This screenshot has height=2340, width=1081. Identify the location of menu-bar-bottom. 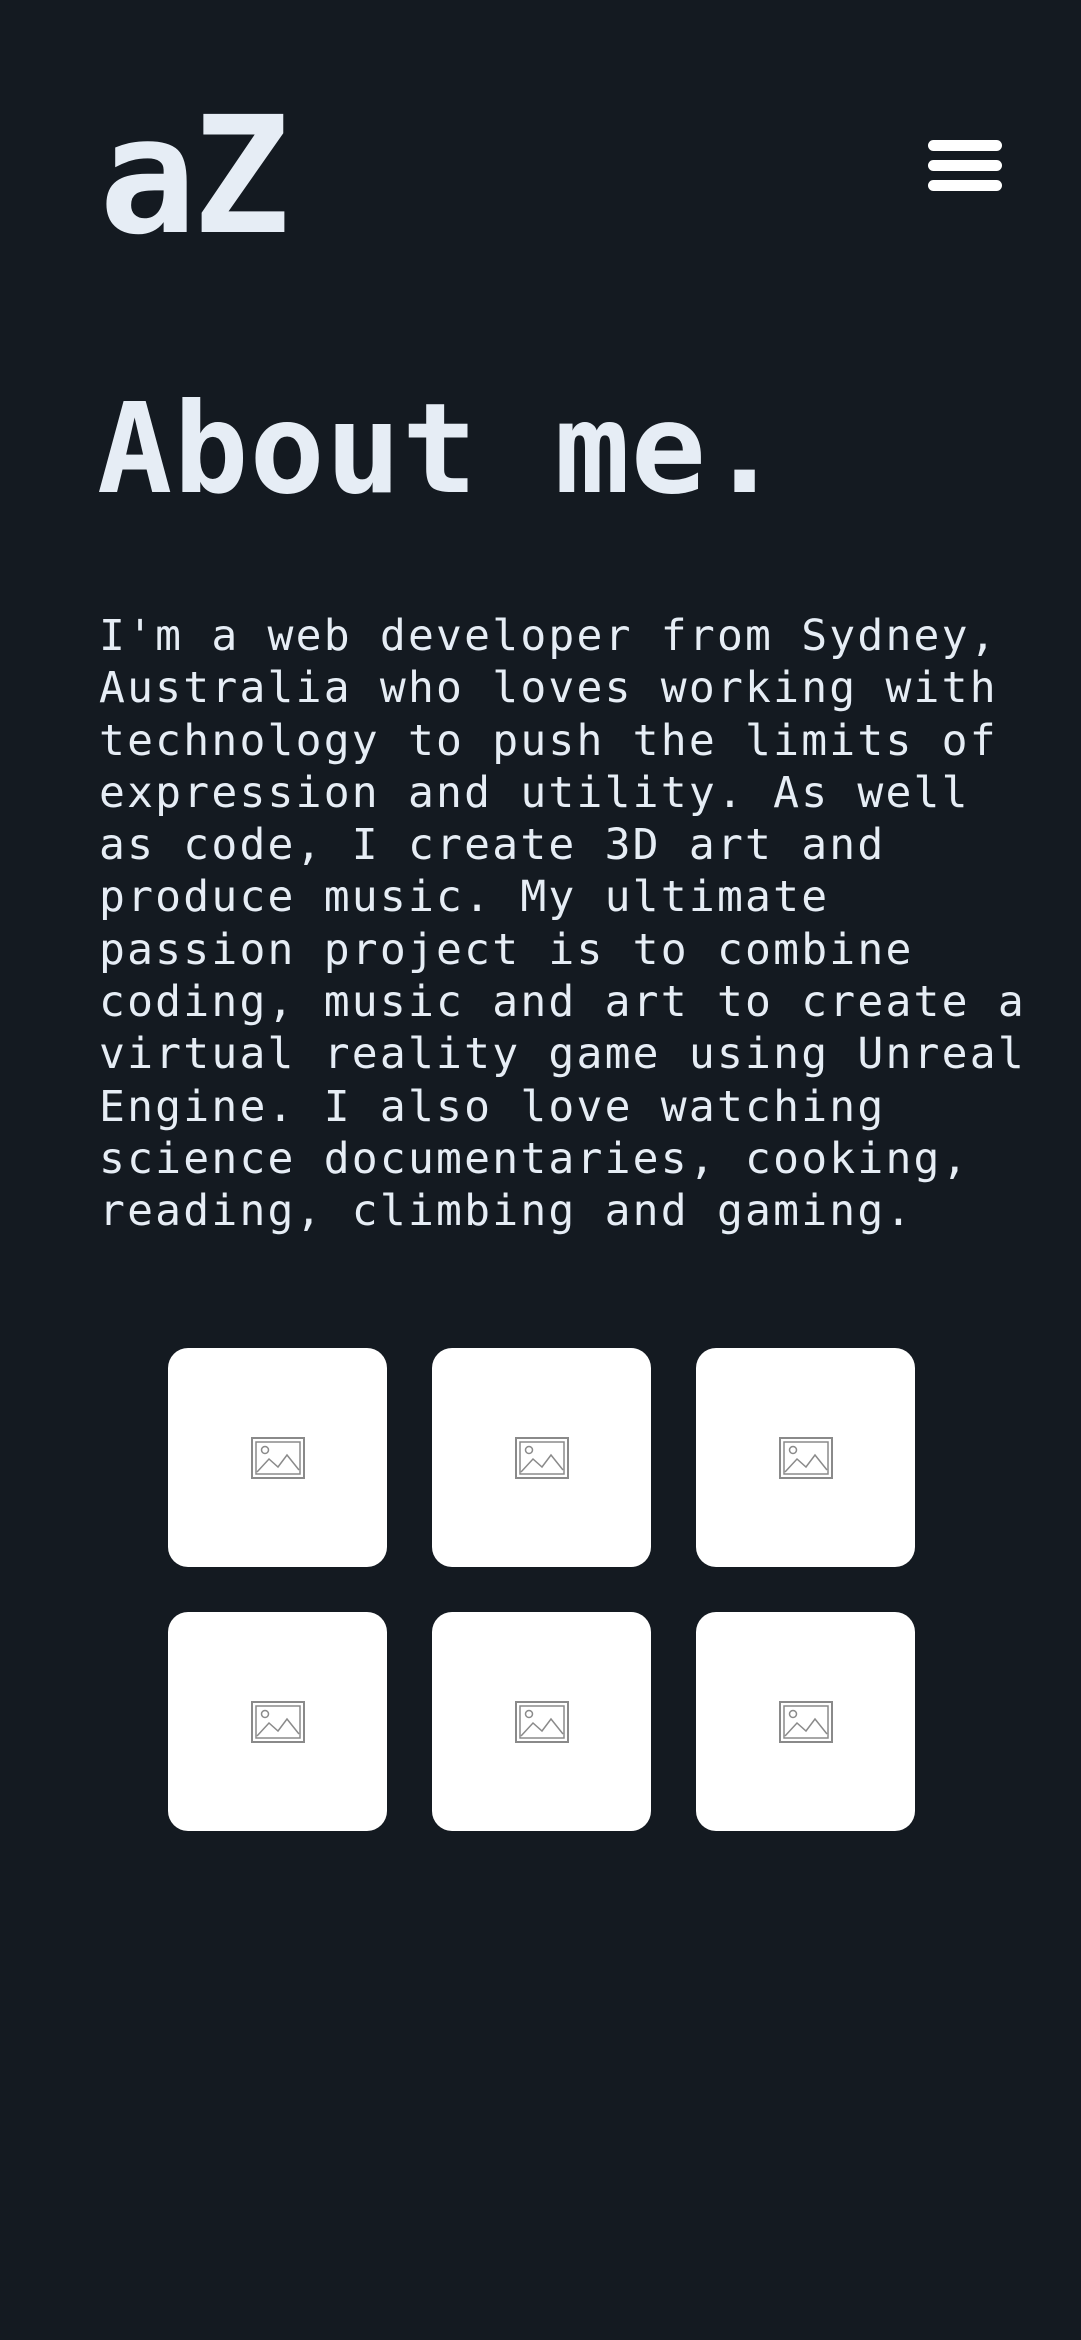
(965, 185).